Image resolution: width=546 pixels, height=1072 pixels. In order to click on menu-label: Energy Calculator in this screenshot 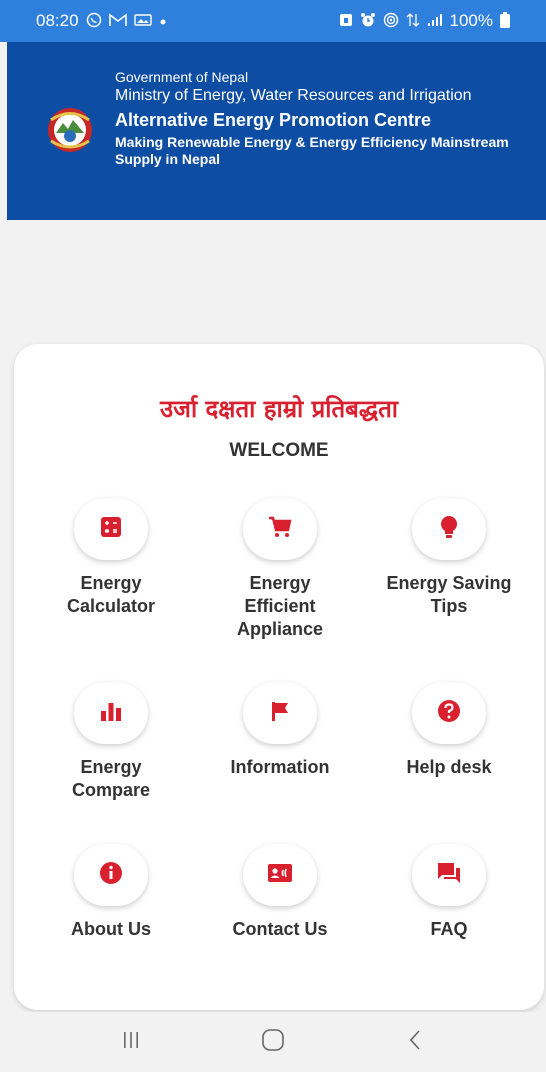, I will do `click(111, 594)`.